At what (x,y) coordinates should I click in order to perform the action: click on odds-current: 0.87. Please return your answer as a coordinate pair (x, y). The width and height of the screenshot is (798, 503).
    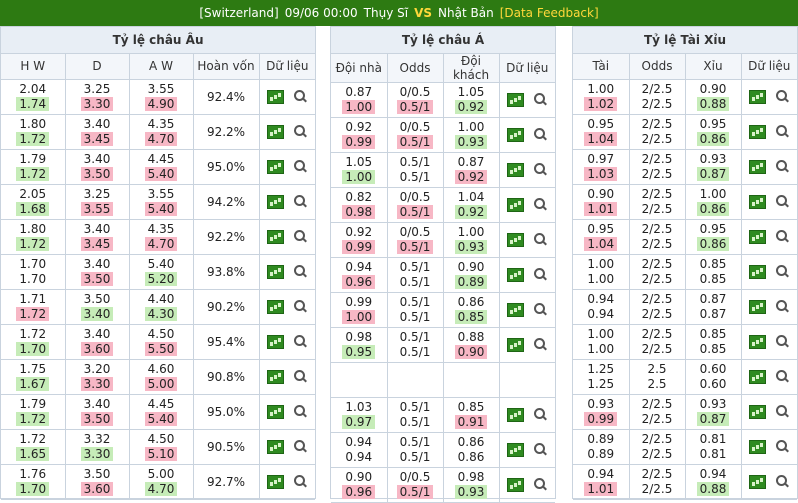
    Looking at the image, I should click on (713, 173).